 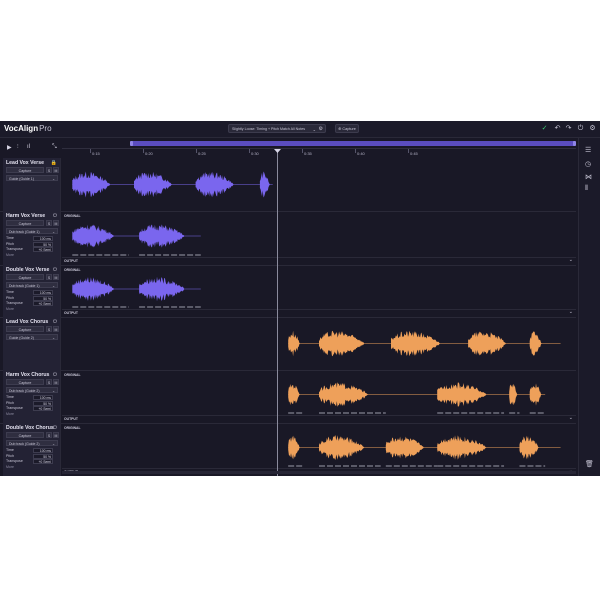 What do you see at coordinates (319, 472) in the screenshot?
I see `horizontal-scrollbar` at bounding box center [319, 472].